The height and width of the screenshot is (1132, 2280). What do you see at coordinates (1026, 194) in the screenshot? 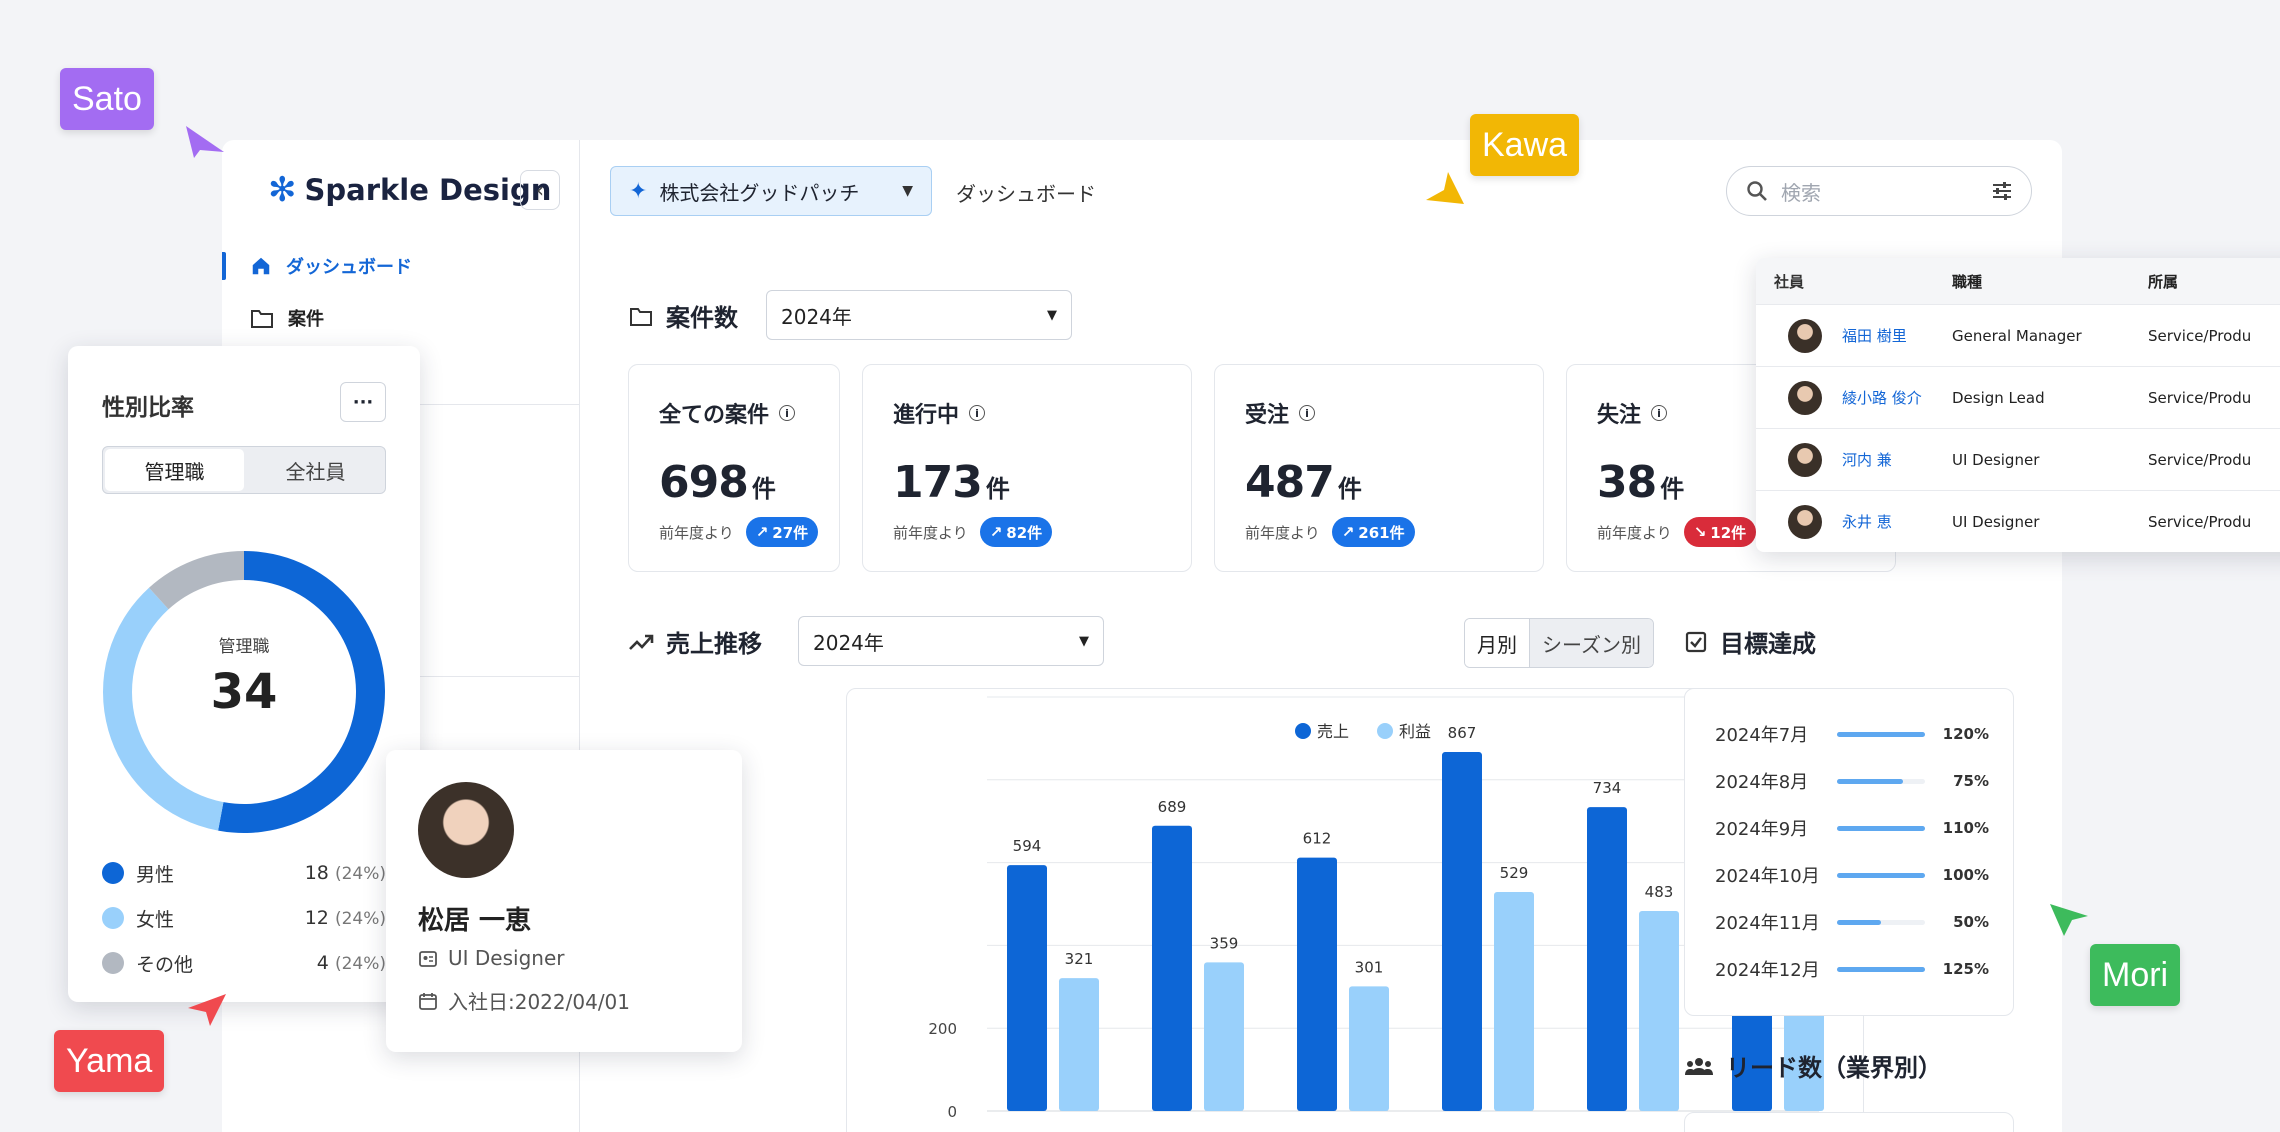
I see `breadcrumb: ダッシュボード` at bounding box center [1026, 194].